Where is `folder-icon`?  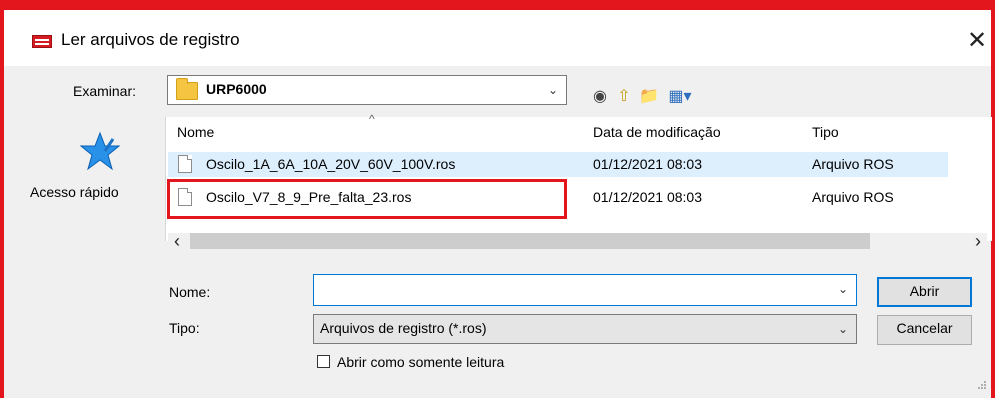
folder-icon is located at coordinates (187, 89).